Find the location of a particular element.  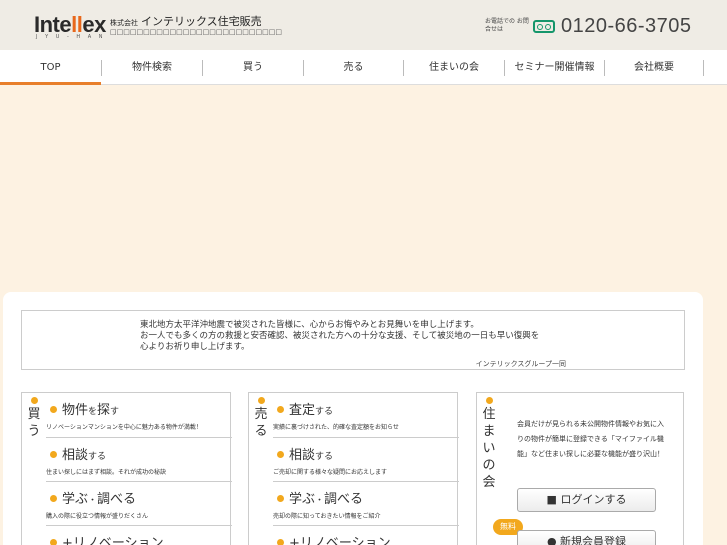

sell-item-consult: 相談する ご売却に関する様々な疑問にお応えします is located at coordinates (366, 459).